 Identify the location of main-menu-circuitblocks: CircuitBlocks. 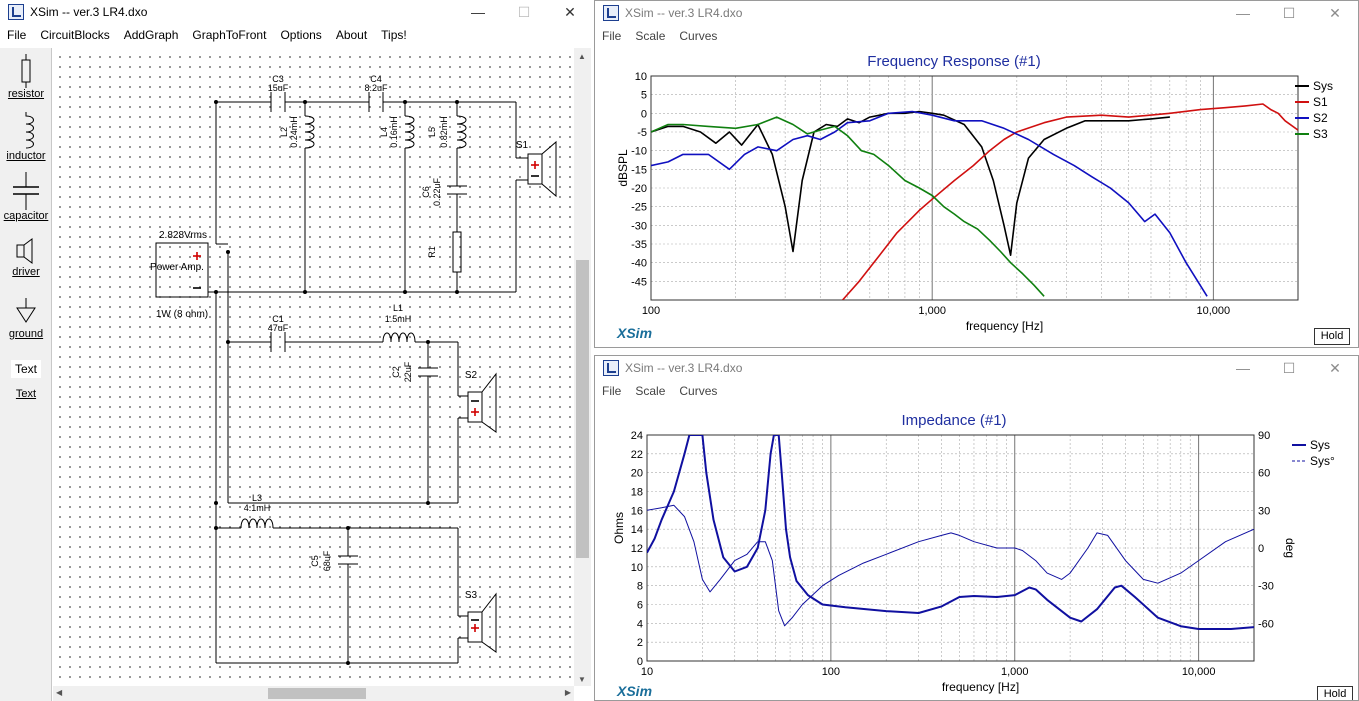
(74, 35).